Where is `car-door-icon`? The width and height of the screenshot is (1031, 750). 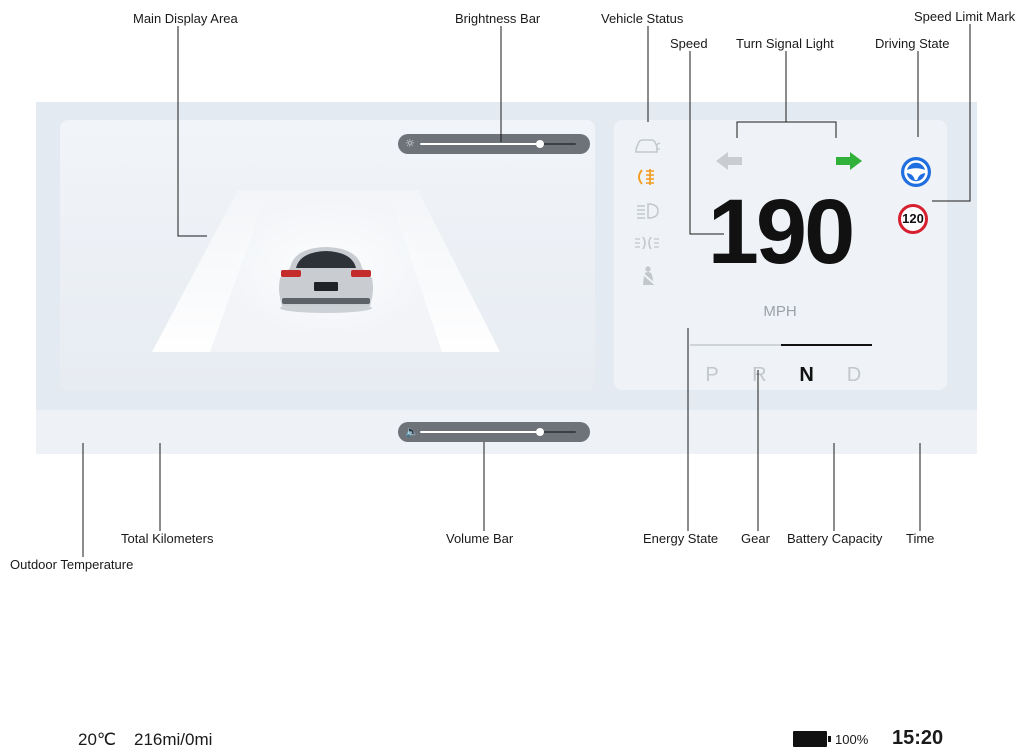
car-door-icon is located at coordinates (648, 146).